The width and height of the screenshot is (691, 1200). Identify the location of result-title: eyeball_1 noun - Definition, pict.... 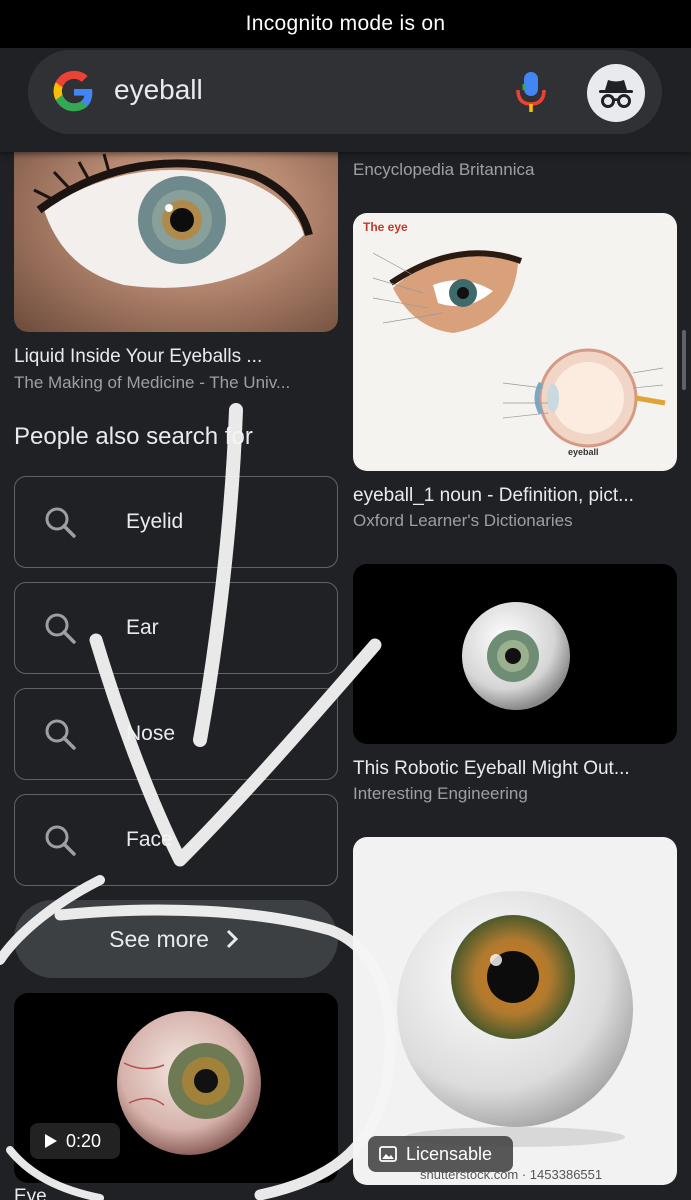
(493, 496).